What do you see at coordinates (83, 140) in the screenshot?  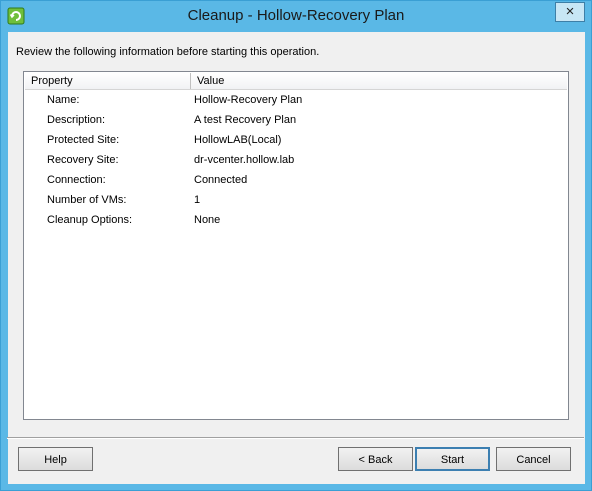 I see `property-label: Protected Site:` at bounding box center [83, 140].